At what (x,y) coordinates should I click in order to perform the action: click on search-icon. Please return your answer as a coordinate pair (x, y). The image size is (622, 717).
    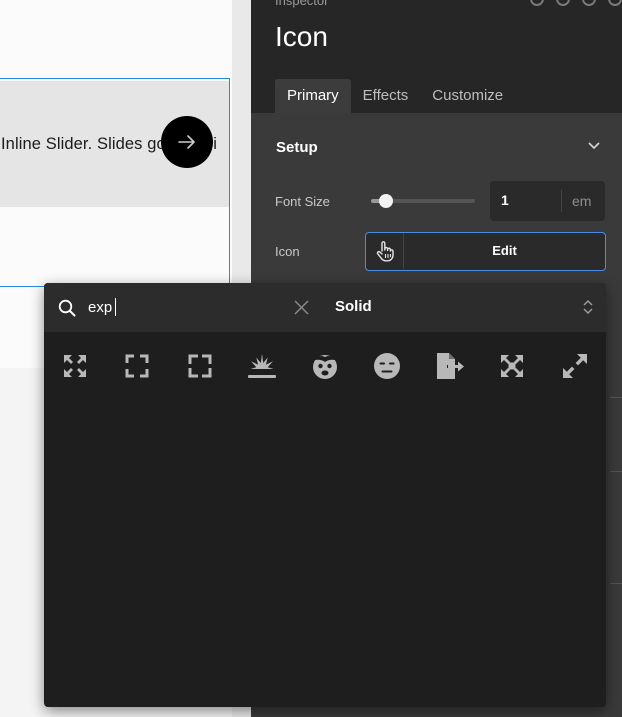
    Looking at the image, I should click on (67, 308).